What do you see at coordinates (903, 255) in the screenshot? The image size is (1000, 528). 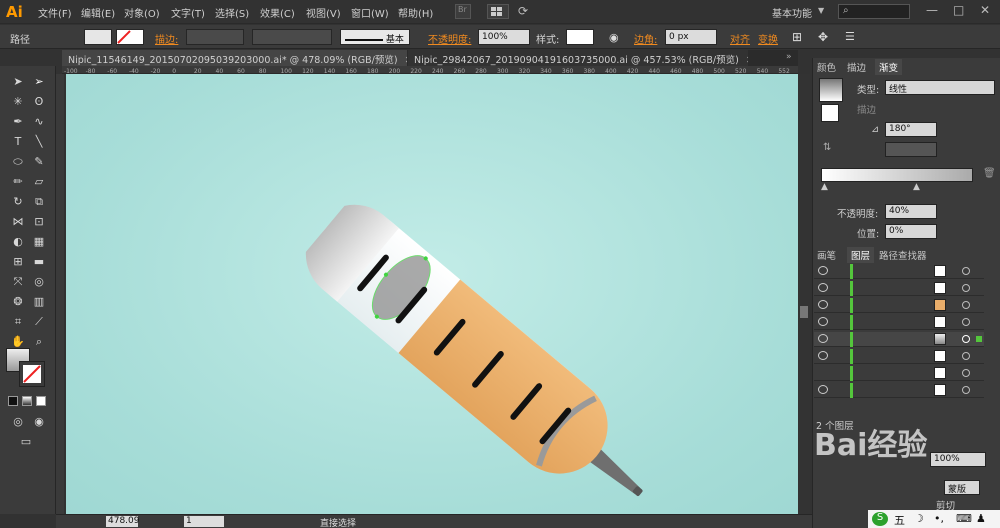 I see `tab-pathfinder: 路径查找器` at bounding box center [903, 255].